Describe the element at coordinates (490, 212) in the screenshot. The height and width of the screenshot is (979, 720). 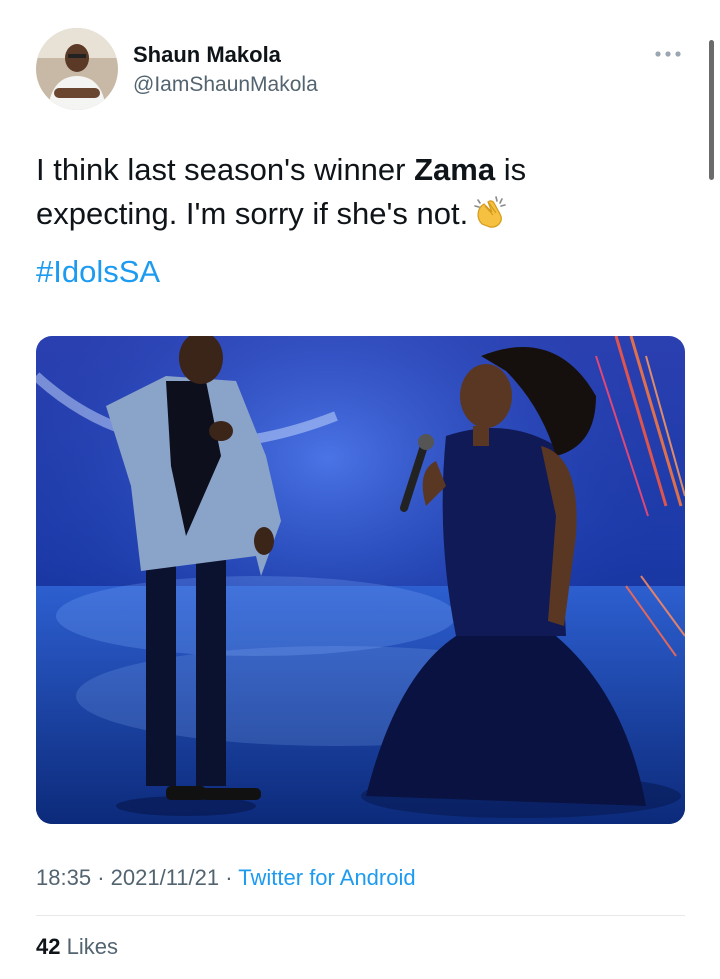
I see `clapping-hands-icon` at that location.